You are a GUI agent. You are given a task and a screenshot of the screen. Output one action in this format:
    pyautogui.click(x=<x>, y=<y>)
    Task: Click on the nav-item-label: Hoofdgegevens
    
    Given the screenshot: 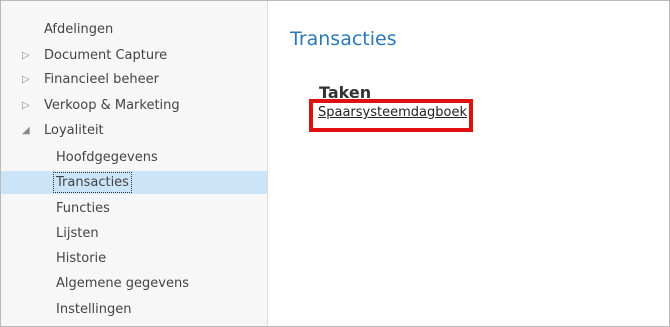 What is the action you would take?
    pyautogui.click(x=107, y=157)
    